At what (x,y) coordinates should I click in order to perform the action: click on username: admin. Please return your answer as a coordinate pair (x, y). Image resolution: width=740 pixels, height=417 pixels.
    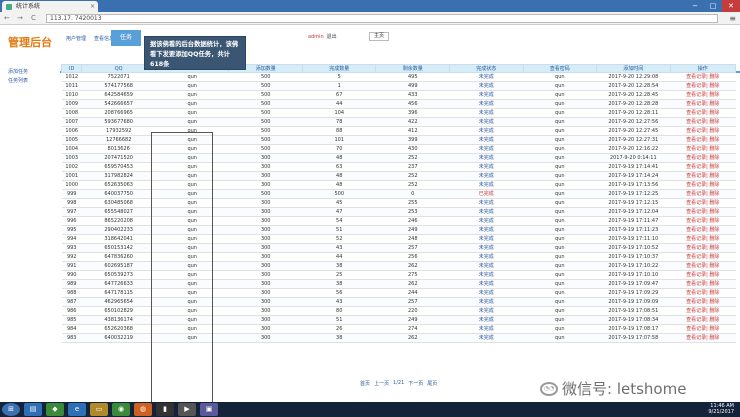
    Looking at the image, I should click on (316, 36).